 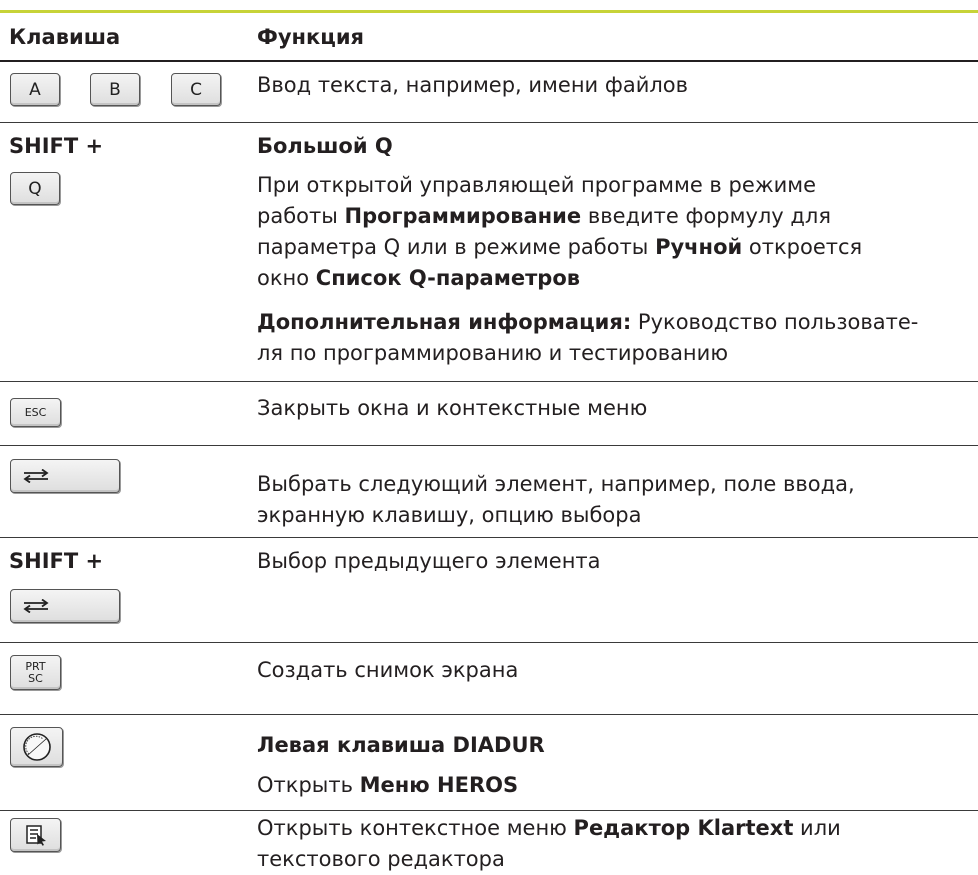 What do you see at coordinates (65, 476) in the screenshot?
I see `key-tab` at bounding box center [65, 476].